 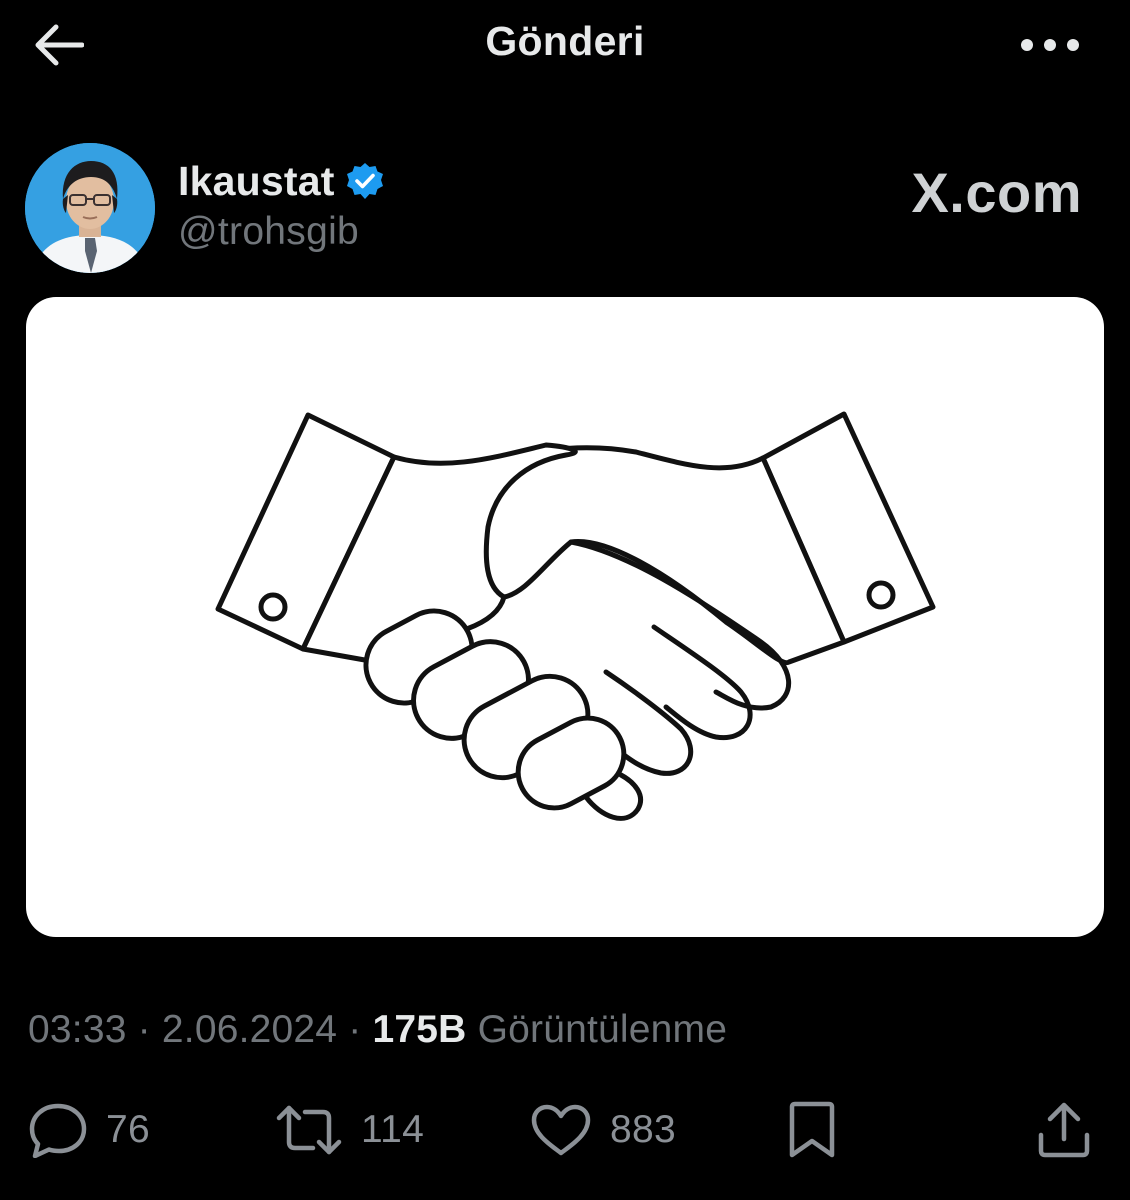 I want to click on like-button: 883, so click(x=603, y=1130).